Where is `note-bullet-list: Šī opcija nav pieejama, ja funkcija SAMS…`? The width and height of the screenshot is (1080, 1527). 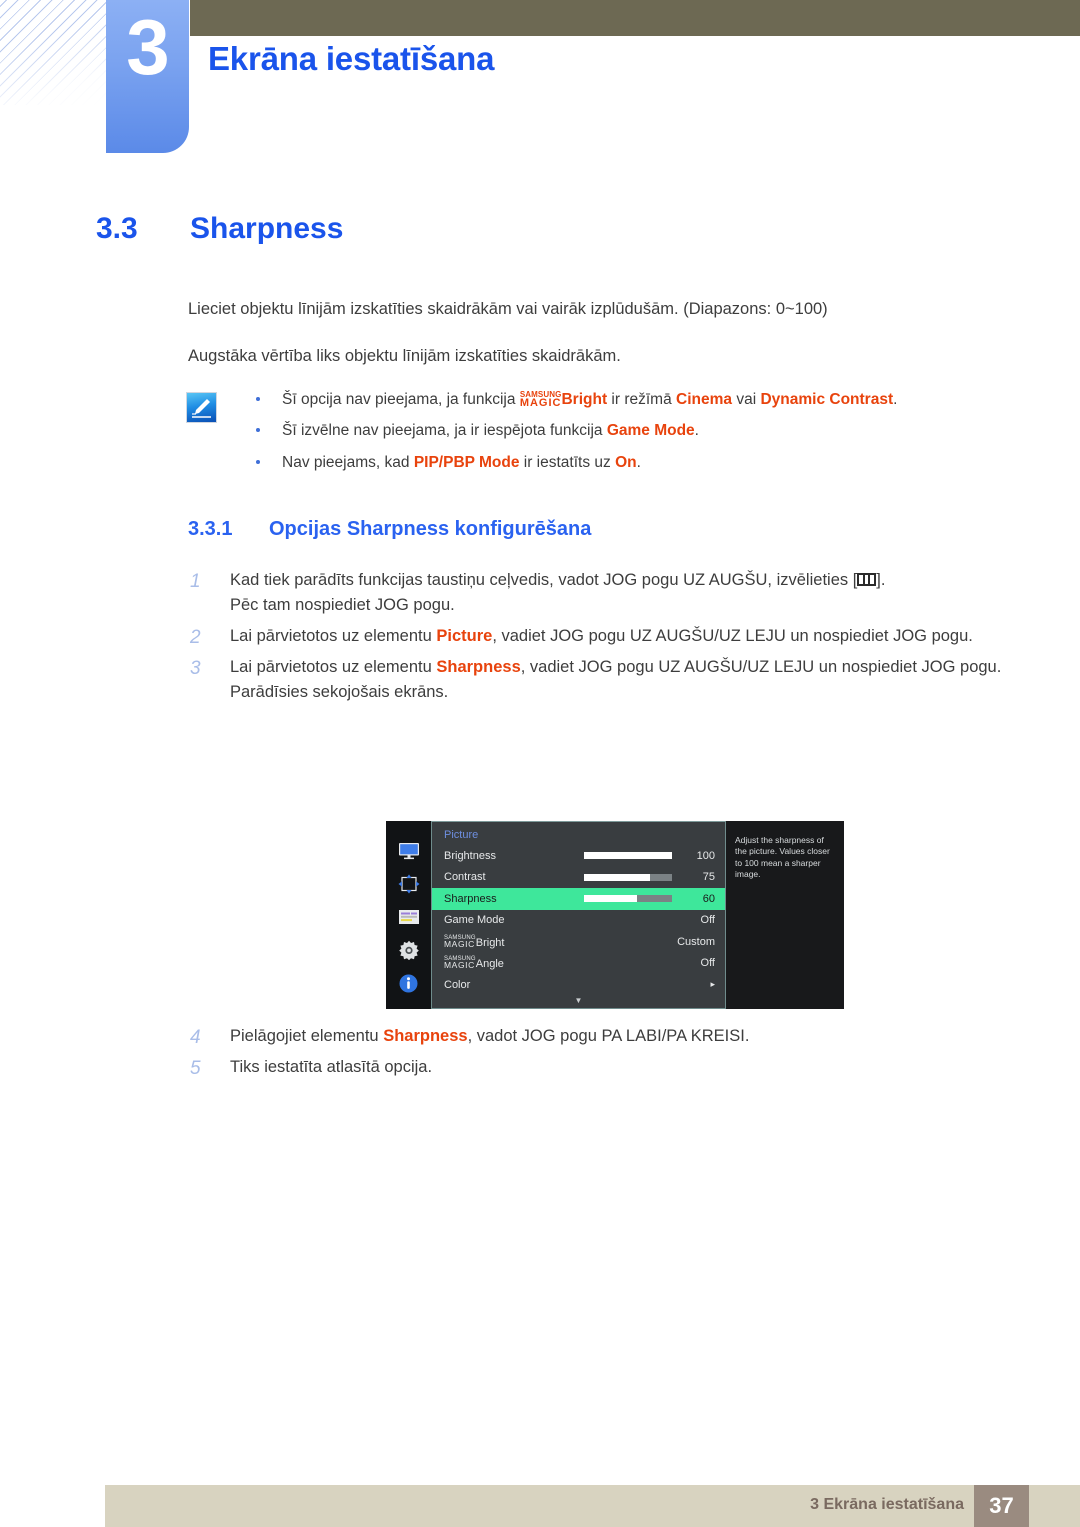
note-bullet-list: Šī opcija nav pieejama, ja funkcija SAMS… is located at coordinates (616, 435).